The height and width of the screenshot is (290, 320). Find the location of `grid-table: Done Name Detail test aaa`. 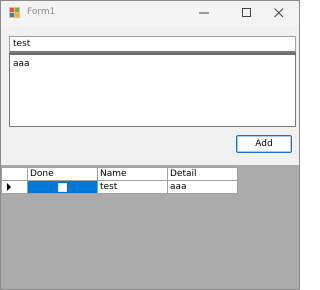

grid-table: Done Name Detail test aaa is located at coordinates (119, 180).